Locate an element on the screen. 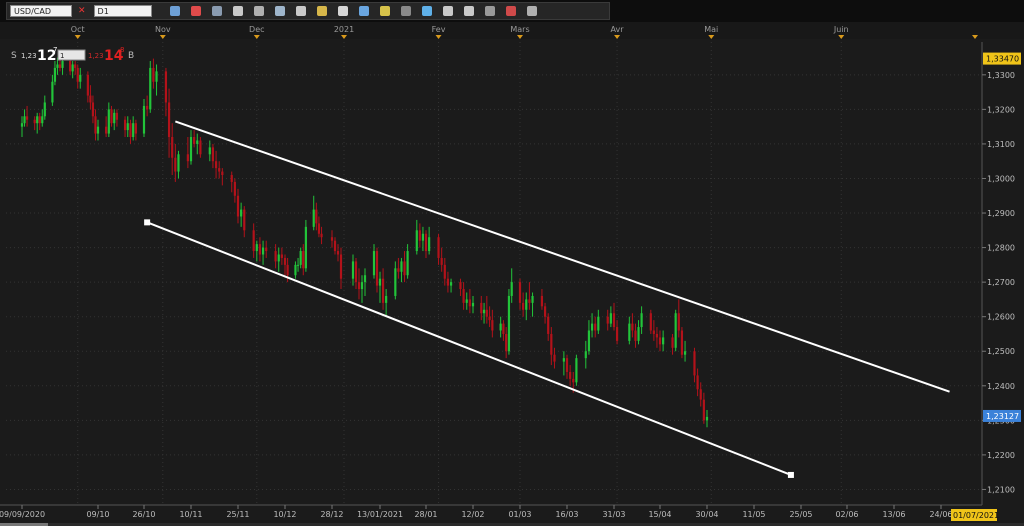 The width and height of the screenshot is (1024, 526). date-tick-label: 24/06 is located at coordinates (940, 514).